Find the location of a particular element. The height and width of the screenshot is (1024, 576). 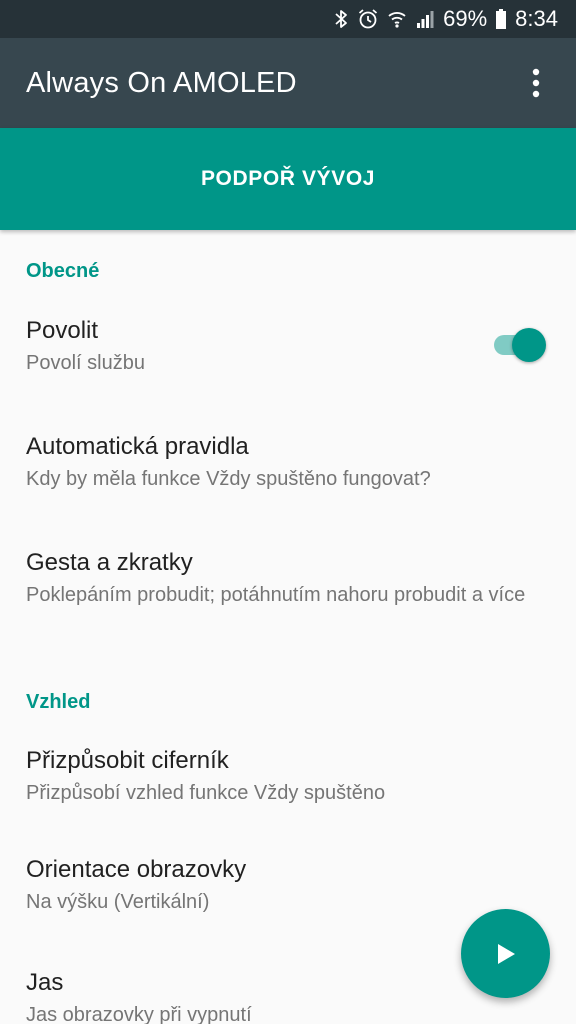

section-header-general: Obecné is located at coordinates (63, 271).